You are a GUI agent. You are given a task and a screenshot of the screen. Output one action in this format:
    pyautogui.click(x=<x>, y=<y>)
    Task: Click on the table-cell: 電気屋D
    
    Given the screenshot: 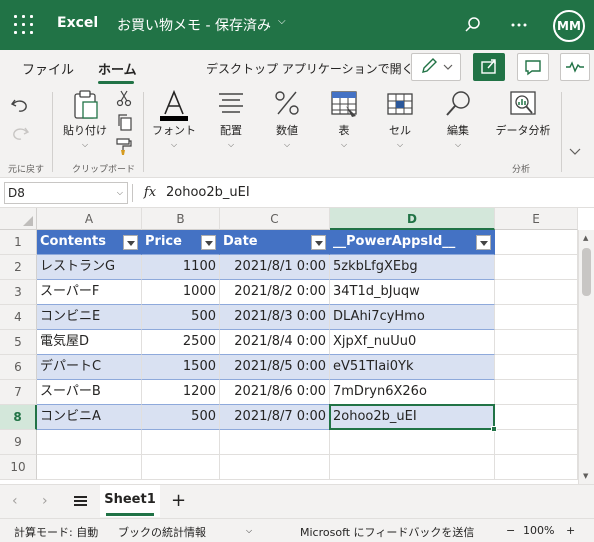 What is the action you would take?
    pyautogui.click(x=89, y=342)
    